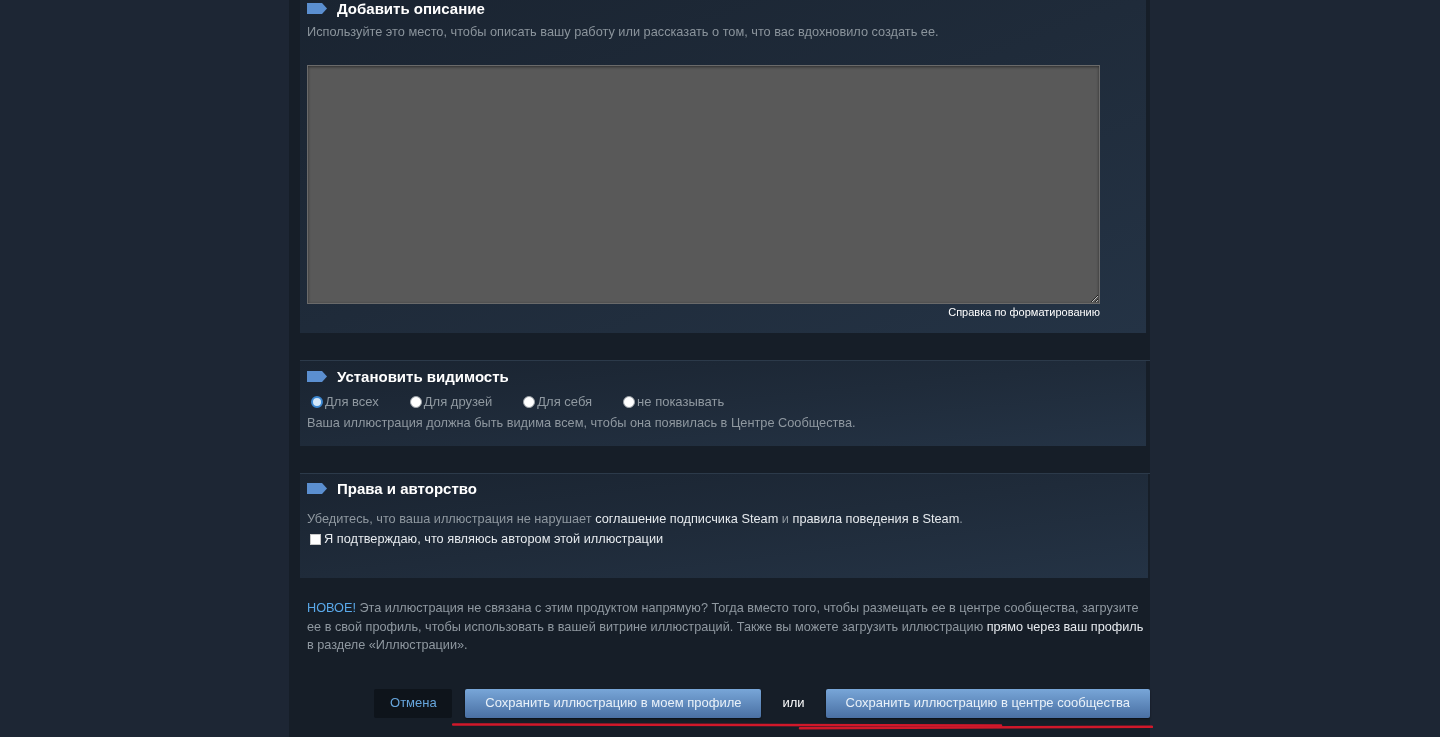 The image size is (1440, 737). I want to click on radio-label: Для друзей, so click(458, 402).